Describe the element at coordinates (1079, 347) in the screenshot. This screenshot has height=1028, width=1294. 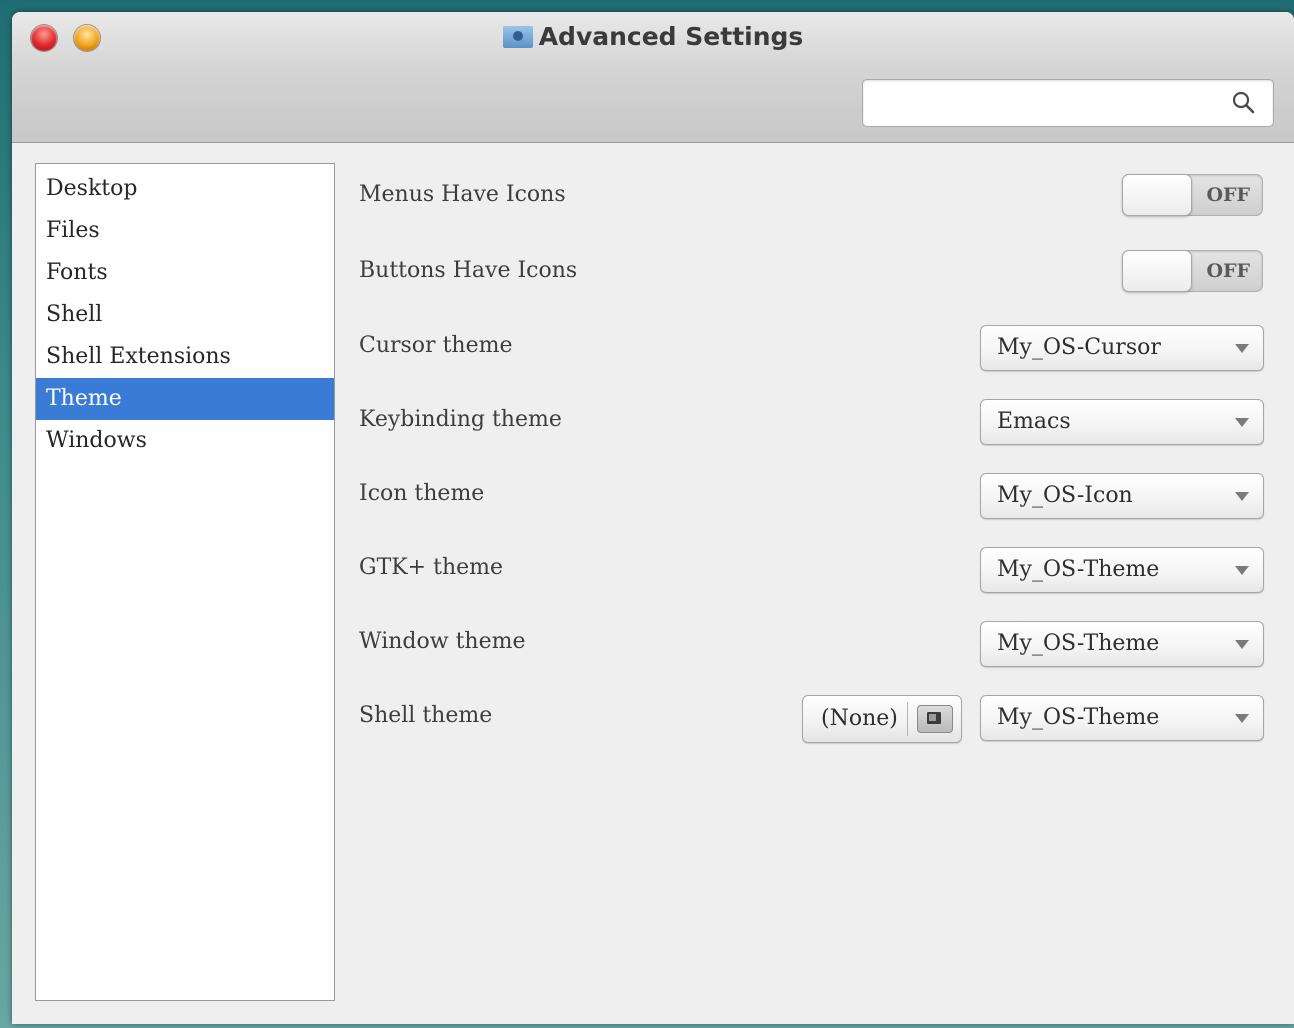
I see `cursor-theme-value: My_OS-Cursor` at that location.